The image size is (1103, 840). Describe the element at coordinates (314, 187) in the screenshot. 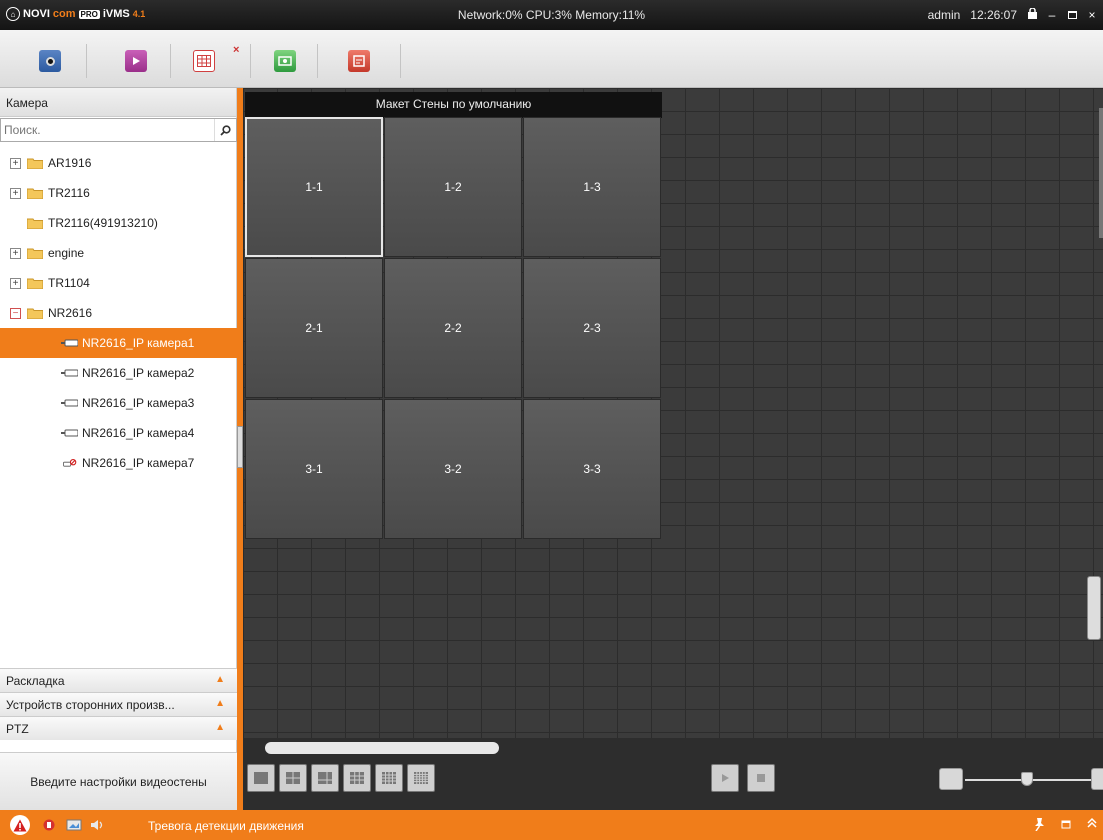

I see `wall-cell: 1-1` at that location.